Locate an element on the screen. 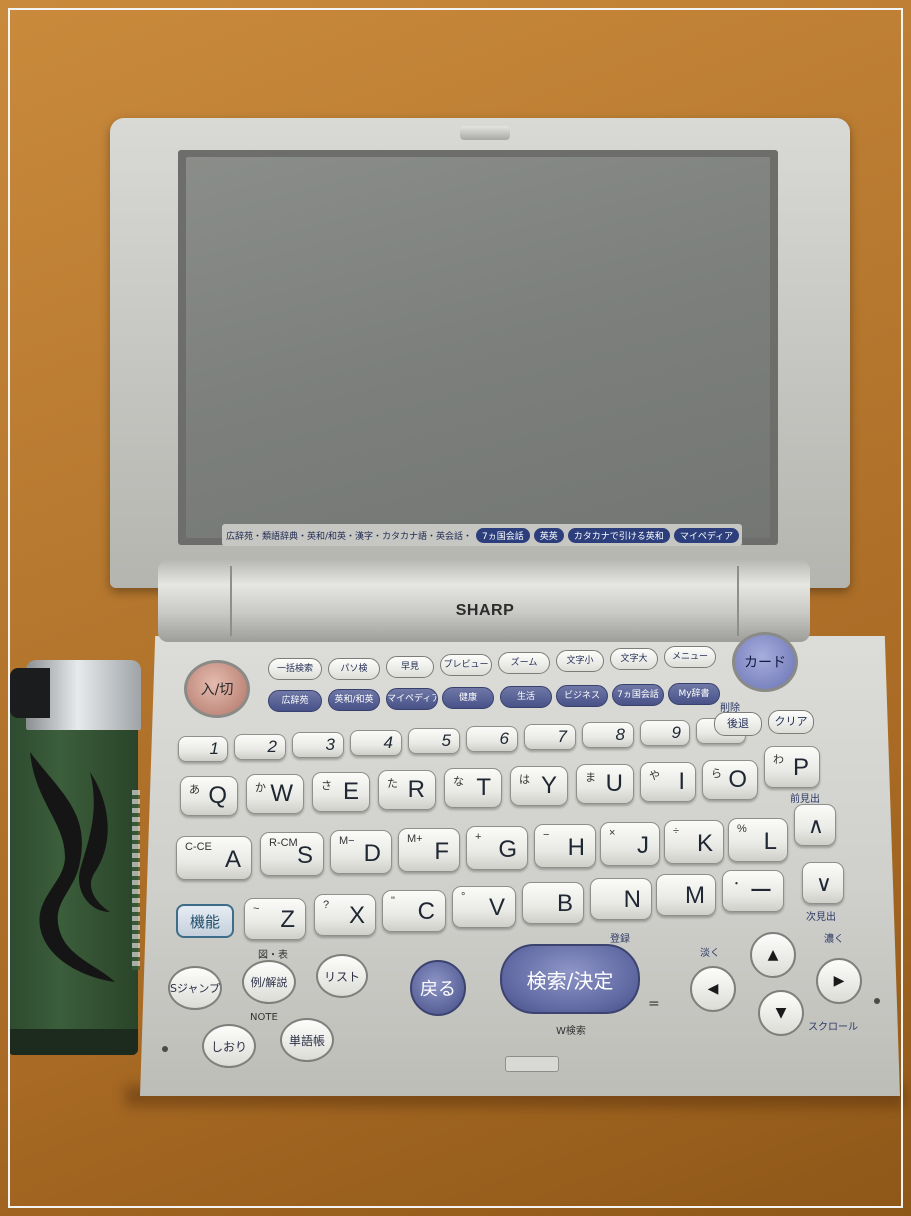 This screenshot has height=1216, width=911. arrow-right-button: ▶ is located at coordinates (839, 981).